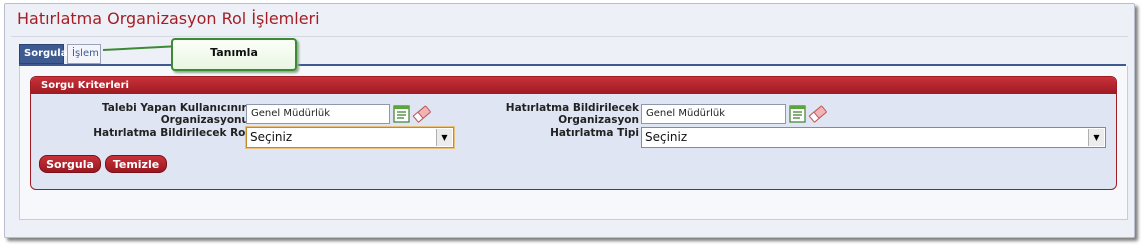  Describe the element at coordinates (204, 120) in the screenshot. I see `request-org-label-line2: Organizasyonu` at that location.